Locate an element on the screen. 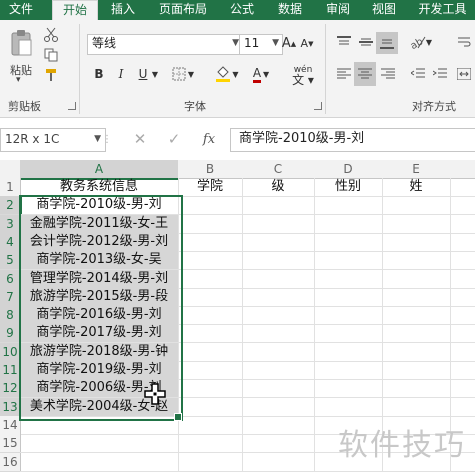 The image size is (475, 475). column-header-a: A is located at coordinates (99, 170).